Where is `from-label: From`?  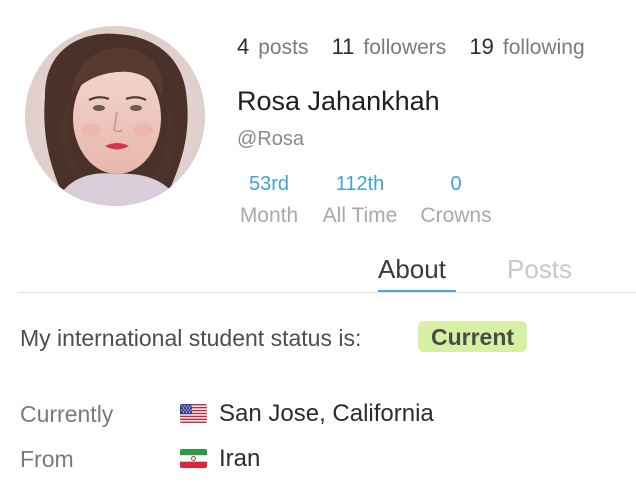
from-label: From is located at coordinates (47, 459).